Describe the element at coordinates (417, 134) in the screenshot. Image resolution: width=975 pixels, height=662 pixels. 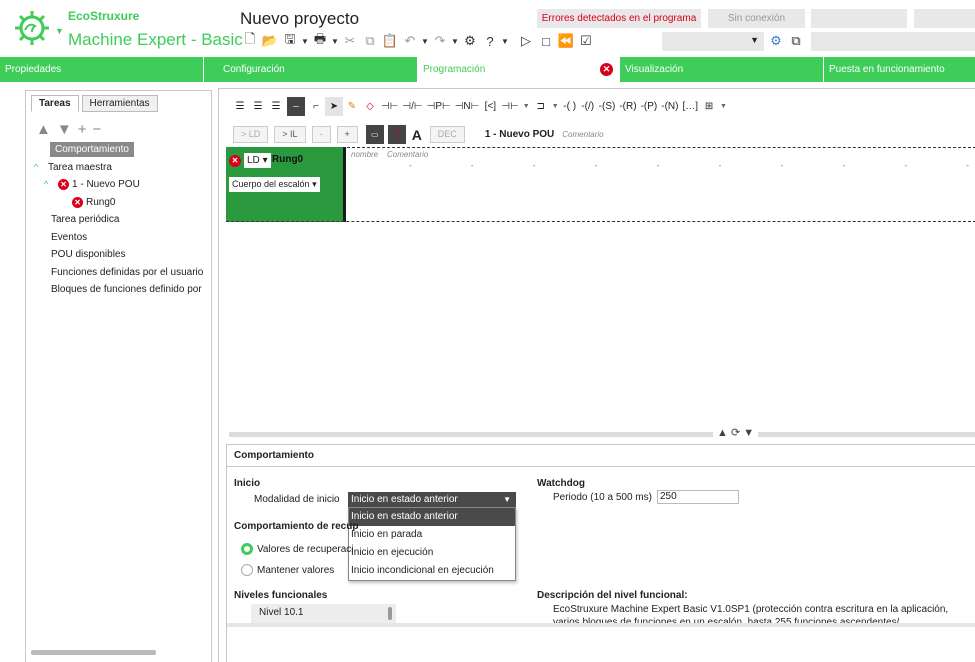
I see `font-size-icon: A` at that location.